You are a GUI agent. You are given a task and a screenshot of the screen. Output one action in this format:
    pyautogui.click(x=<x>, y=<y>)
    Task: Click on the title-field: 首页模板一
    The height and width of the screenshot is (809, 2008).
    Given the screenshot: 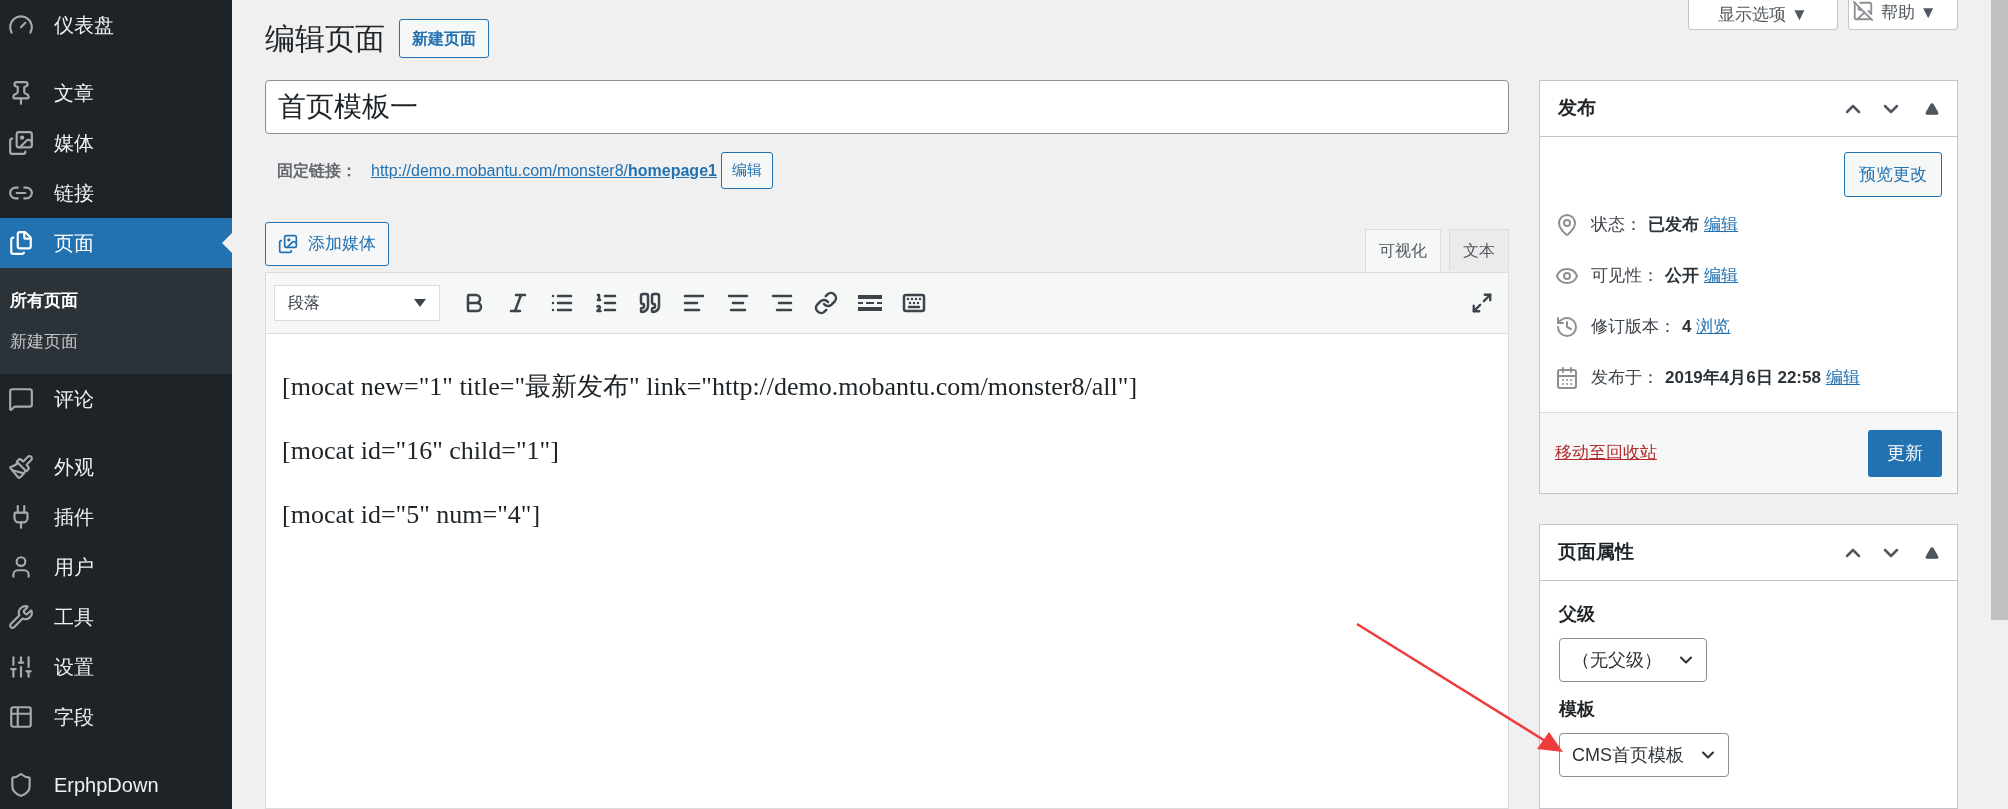 What is the action you would take?
    pyautogui.click(x=887, y=107)
    